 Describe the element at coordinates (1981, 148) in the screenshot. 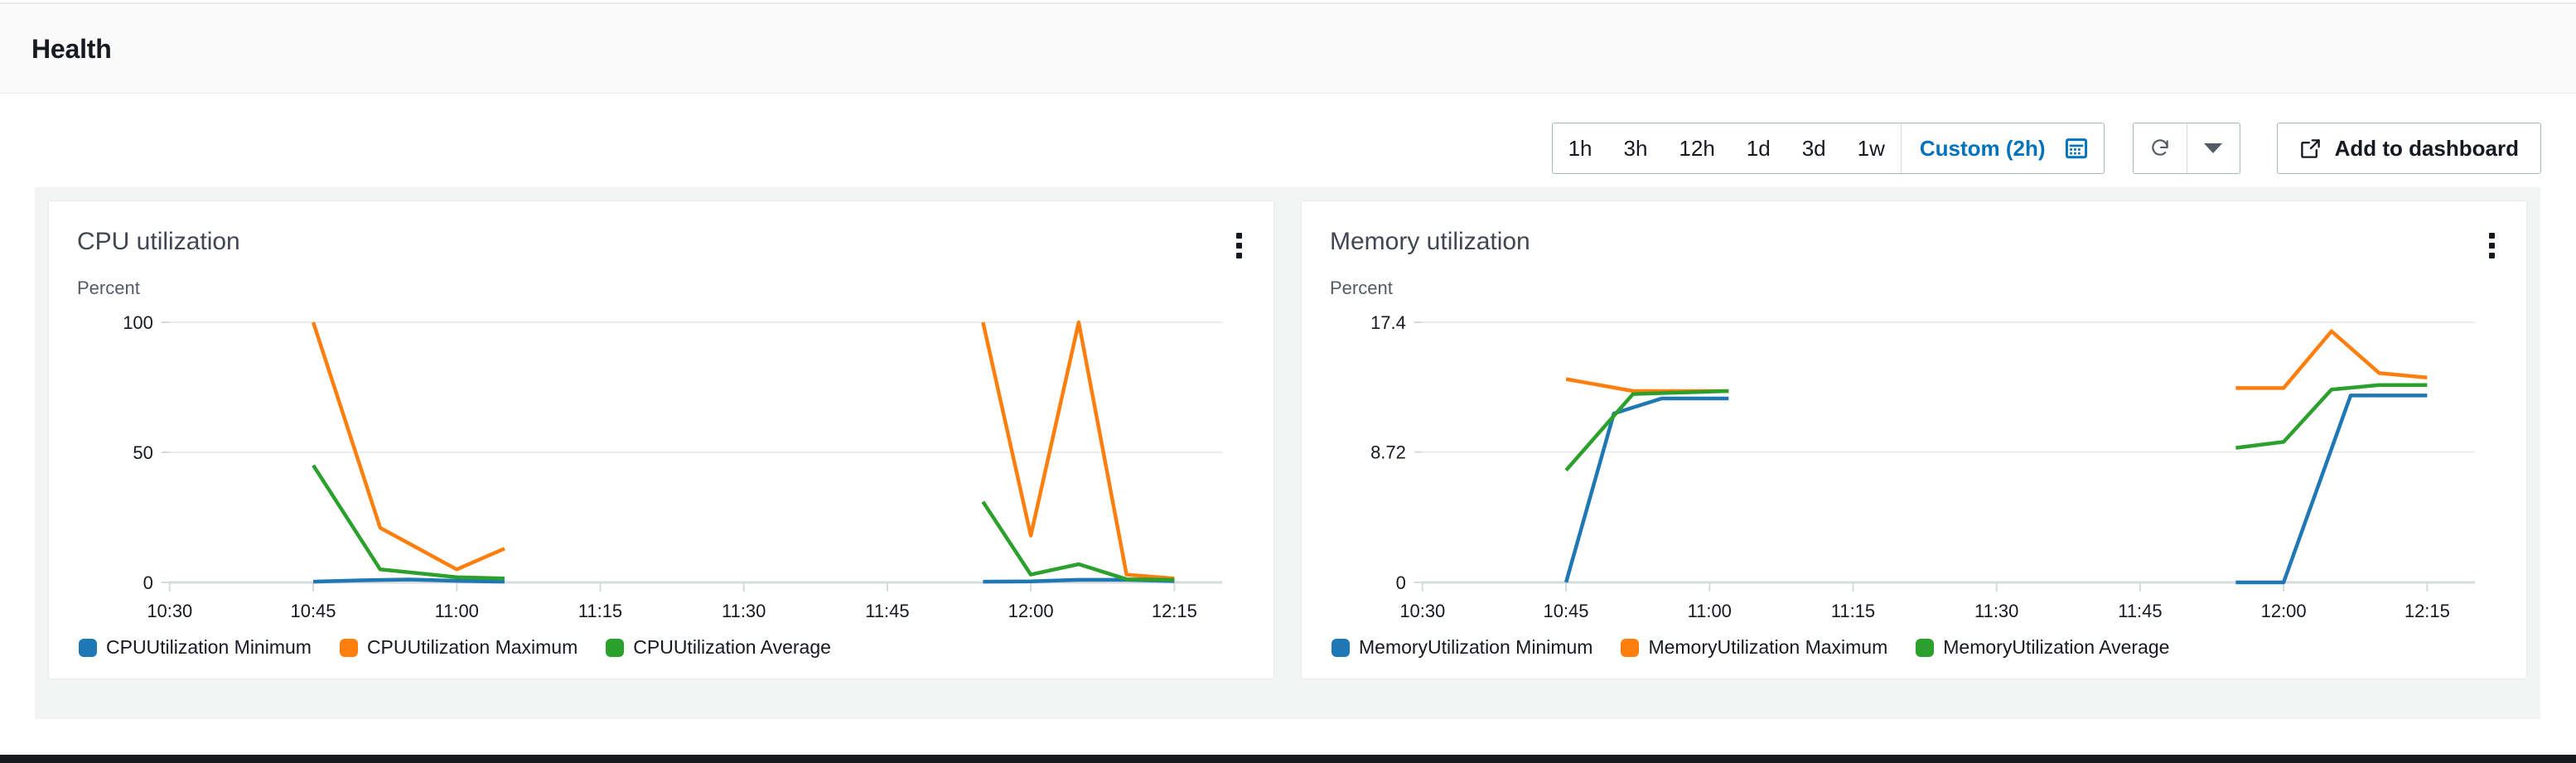

I see `range-button-custom-2h: Custom (2h)` at that location.